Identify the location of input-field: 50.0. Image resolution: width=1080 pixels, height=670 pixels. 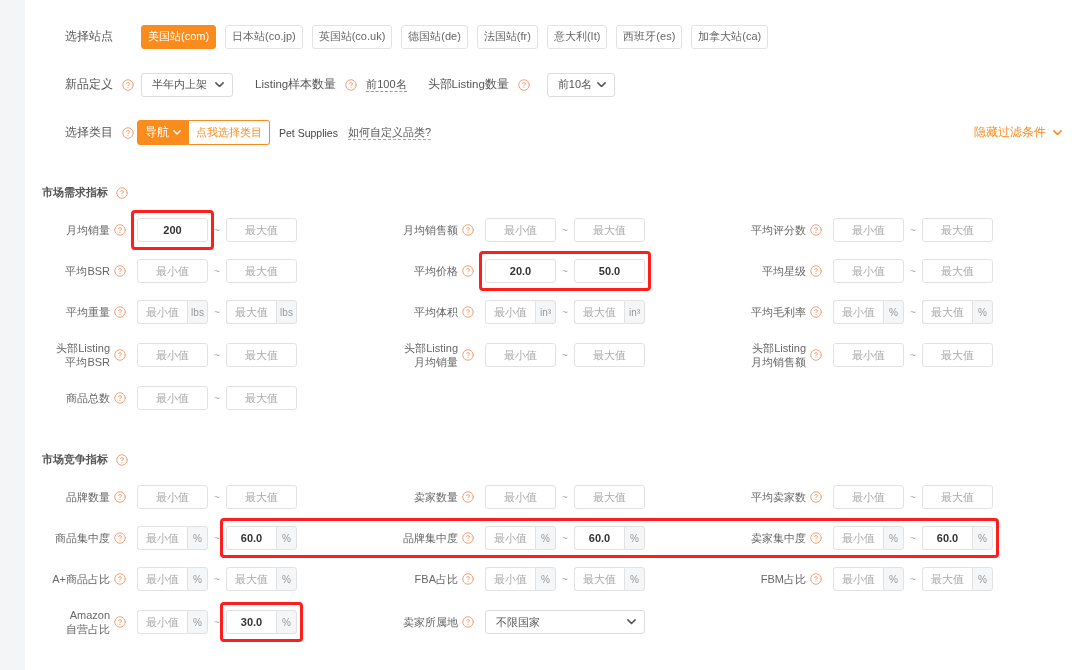
(609, 271).